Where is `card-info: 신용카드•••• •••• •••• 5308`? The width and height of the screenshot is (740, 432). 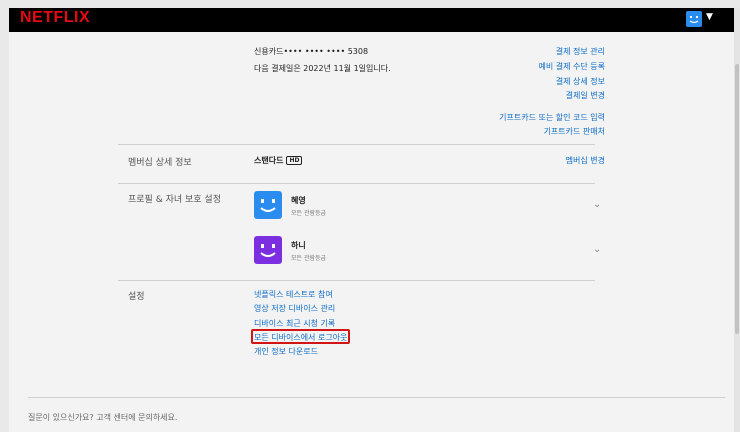 card-info: 신용카드•••• •••• •••• 5308 is located at coordinates (311, 51).